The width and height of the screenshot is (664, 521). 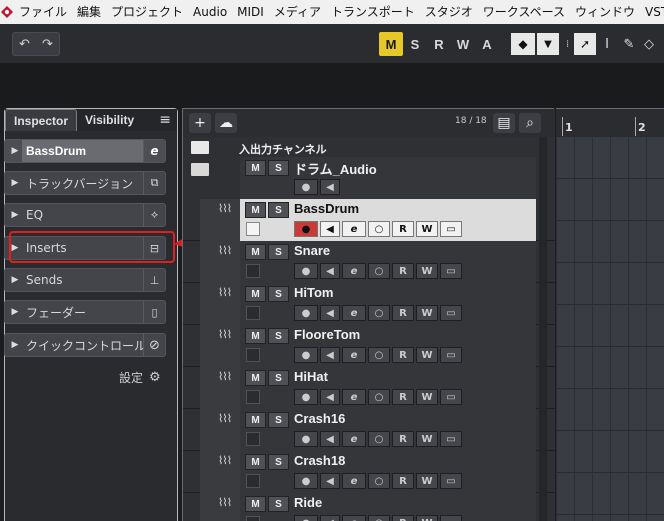 What do you see at coordinates (250, 12) in the screenshot?
I see `menu-midi: MIDI` at bounding box center [250, 12].